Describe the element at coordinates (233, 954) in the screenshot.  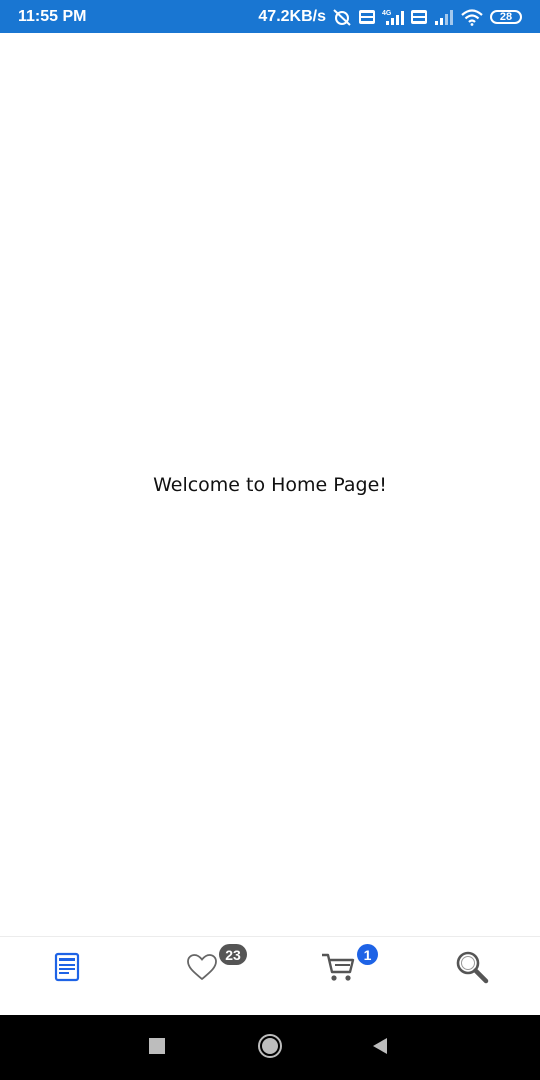
I see `favorites-badge: 23` at that location.